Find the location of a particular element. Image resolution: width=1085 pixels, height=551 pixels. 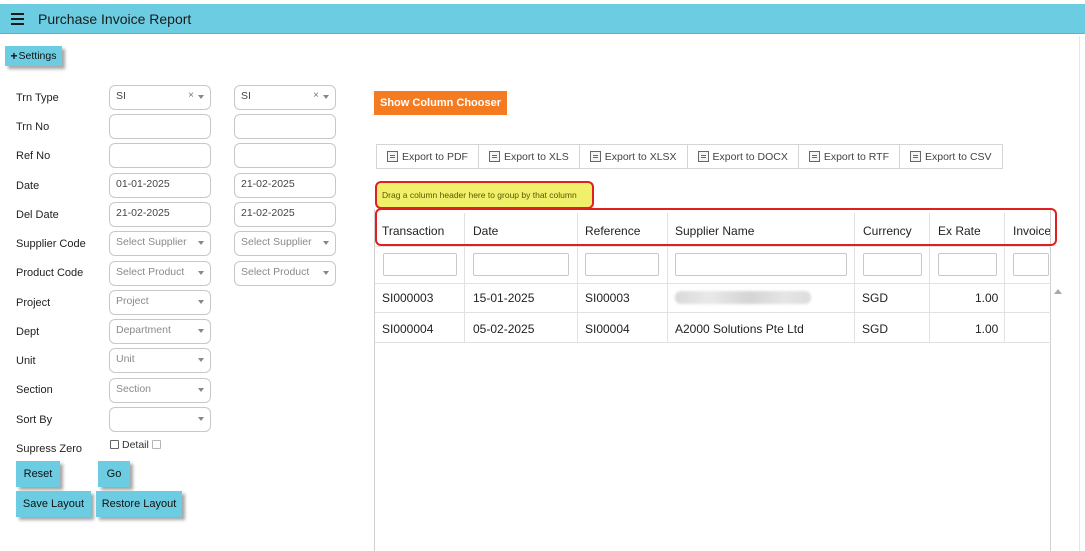

filter-input-currency is located at coordinates (892, 264).